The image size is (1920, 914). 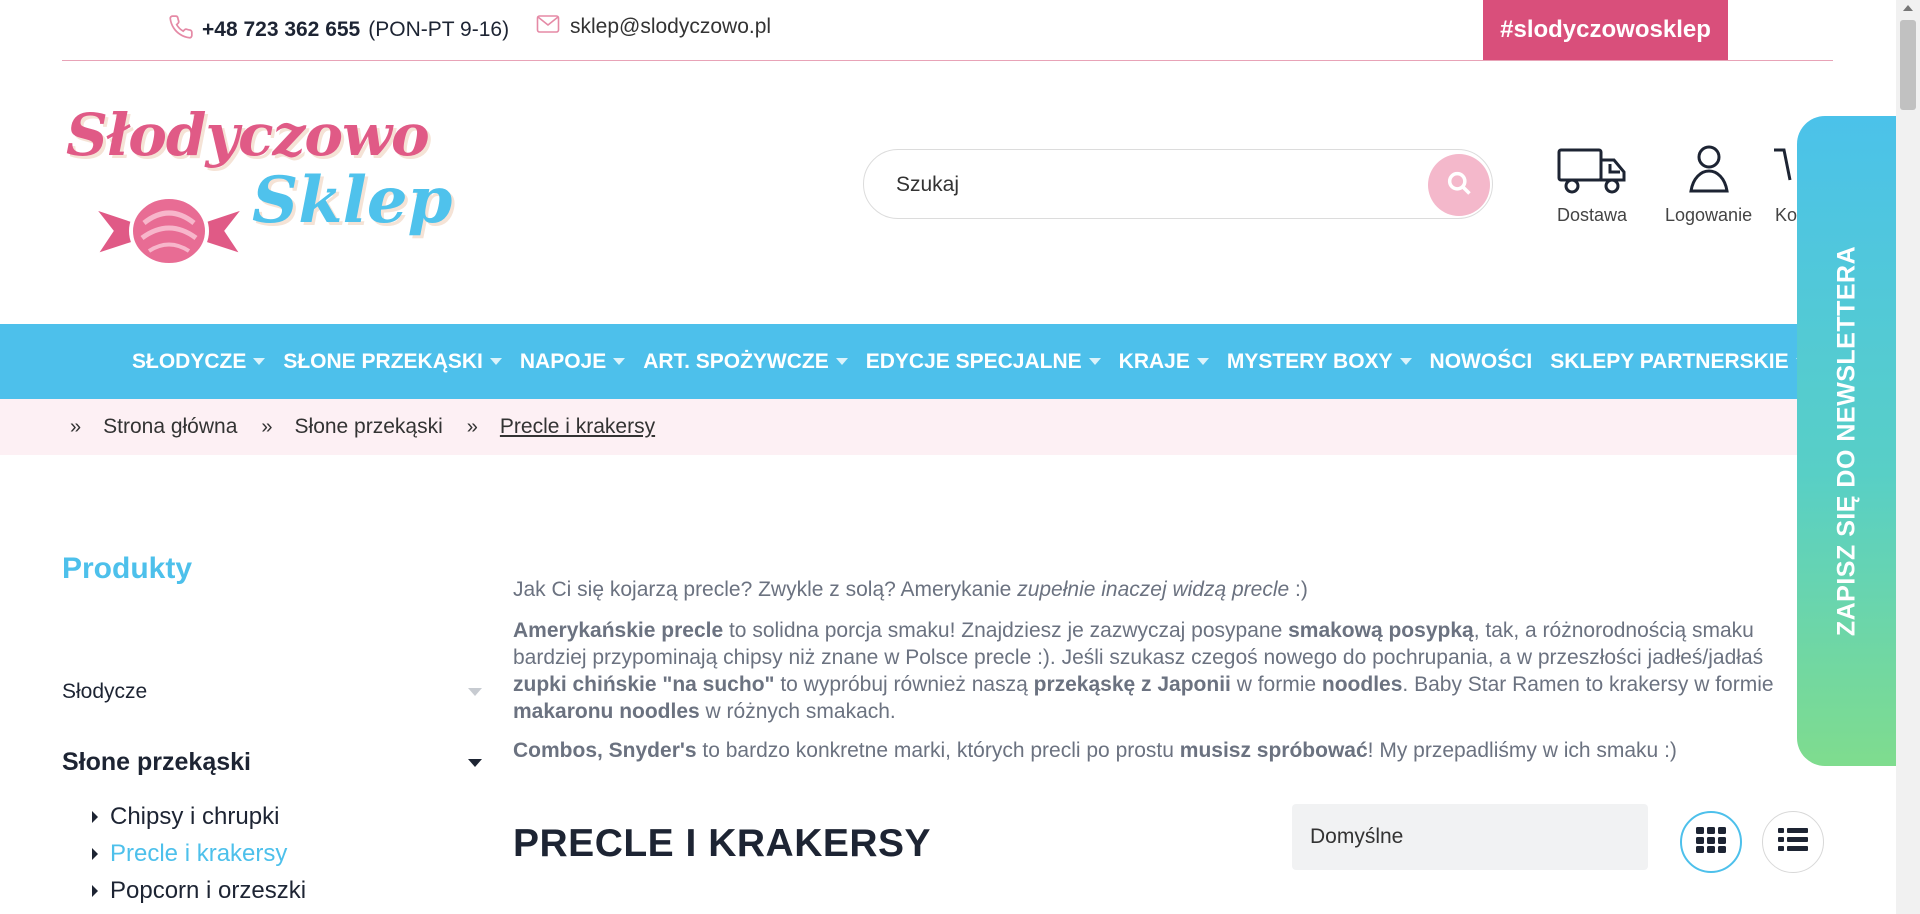 I want to click on list-icon, so click(x=1793, y=842).